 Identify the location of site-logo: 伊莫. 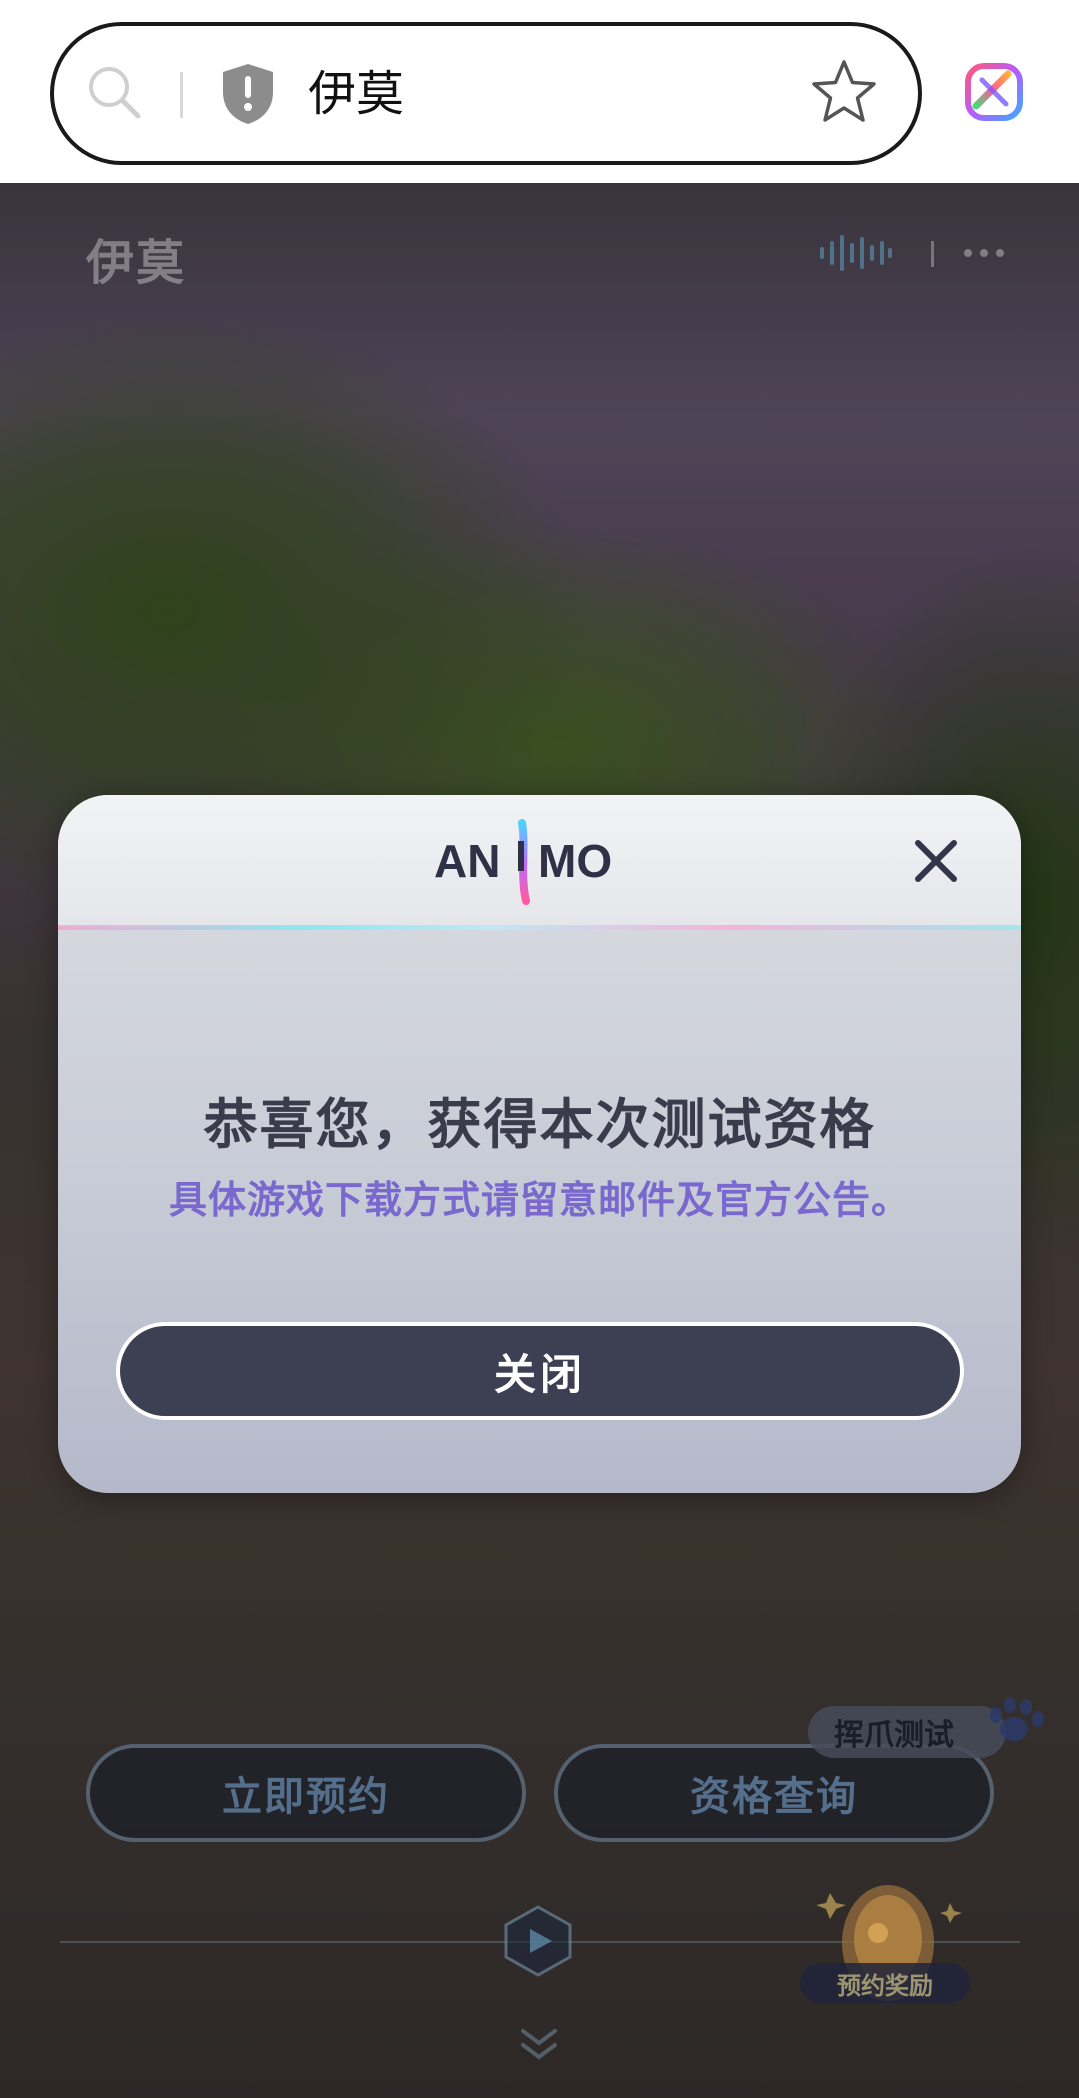
(136, 258).